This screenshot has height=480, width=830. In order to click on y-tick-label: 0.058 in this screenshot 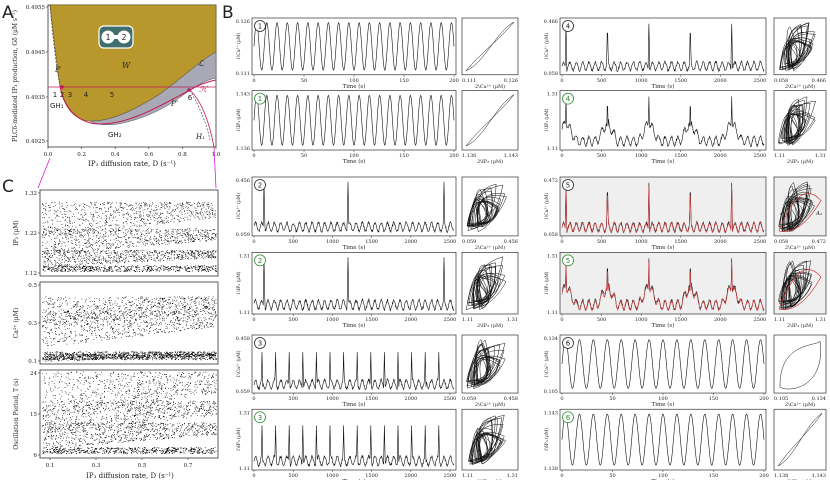, I will do `click(551, 74)`.